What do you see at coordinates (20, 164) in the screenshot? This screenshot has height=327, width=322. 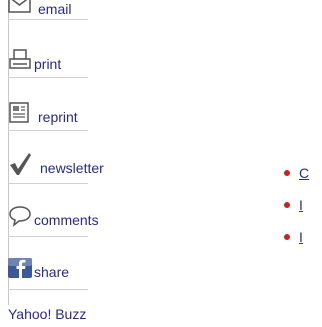 I see `checkmark-icon` at bounding box center [20, 164].